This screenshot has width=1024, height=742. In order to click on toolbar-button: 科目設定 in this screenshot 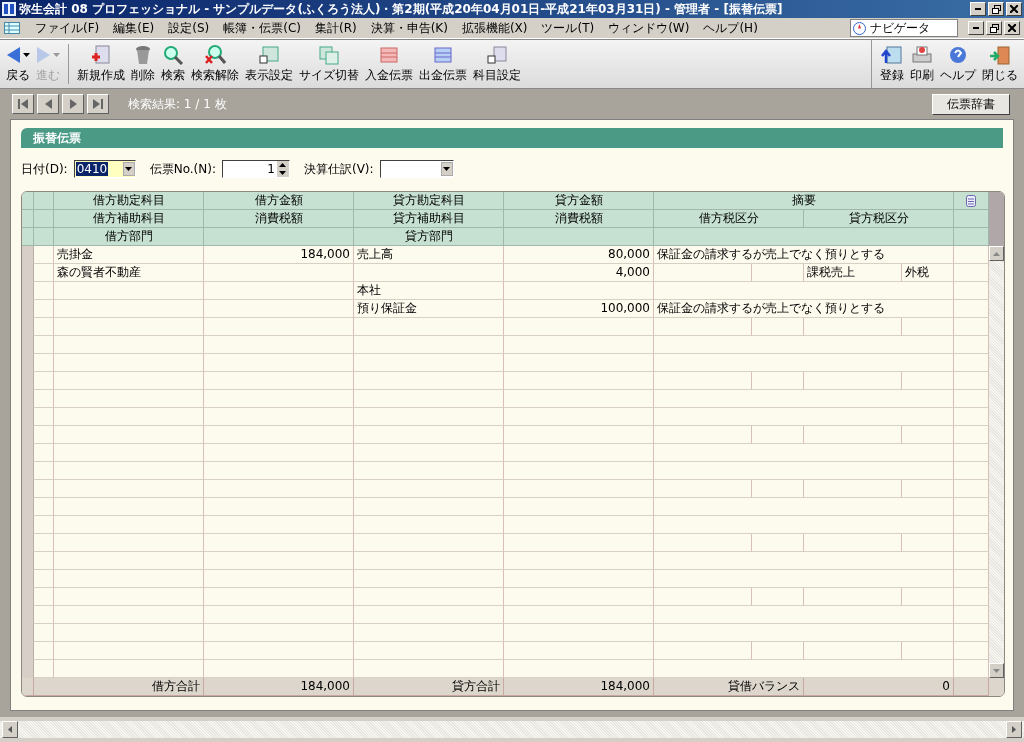, I will do `click(497, 64)`.